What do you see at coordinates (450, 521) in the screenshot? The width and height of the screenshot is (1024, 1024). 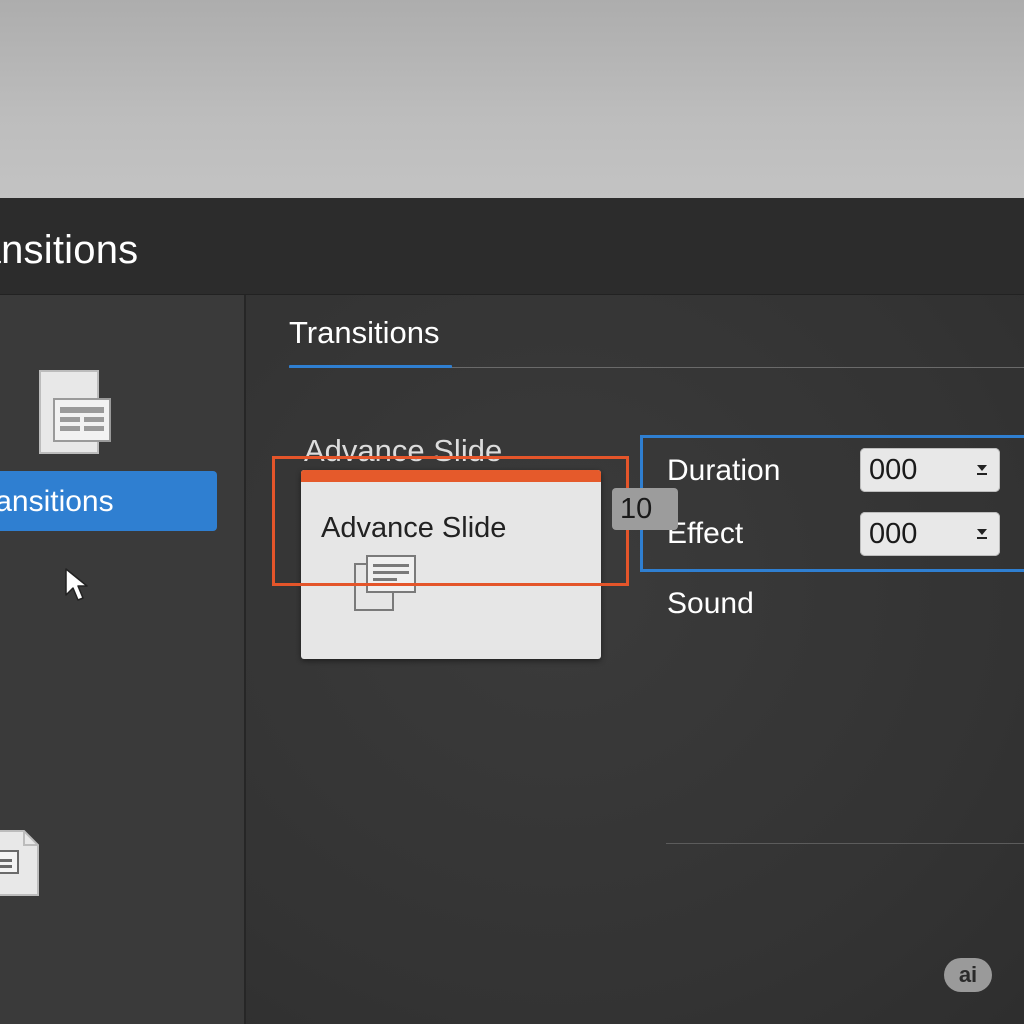 I see `orange-highlight-box` at bounding box center [450, 521].